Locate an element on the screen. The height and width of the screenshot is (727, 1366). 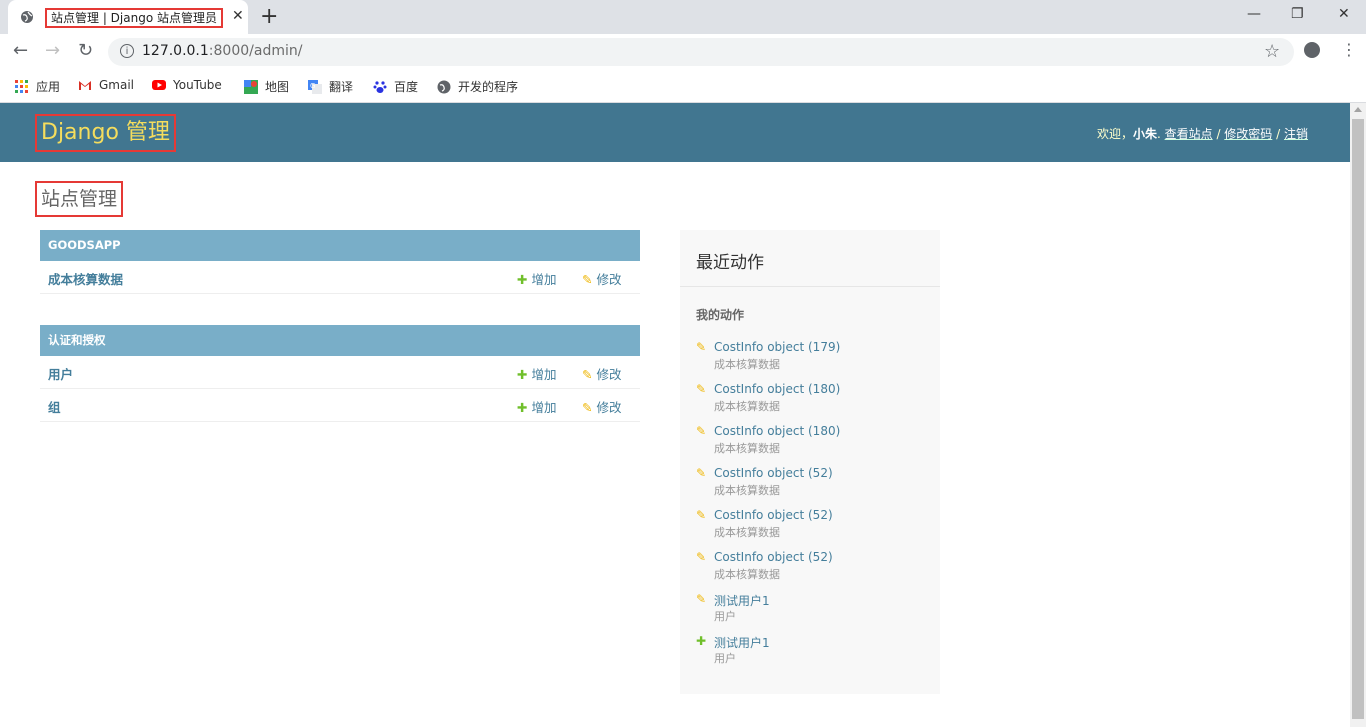
action-link: CostInfo object (179) is located at coordinates (777, 347).